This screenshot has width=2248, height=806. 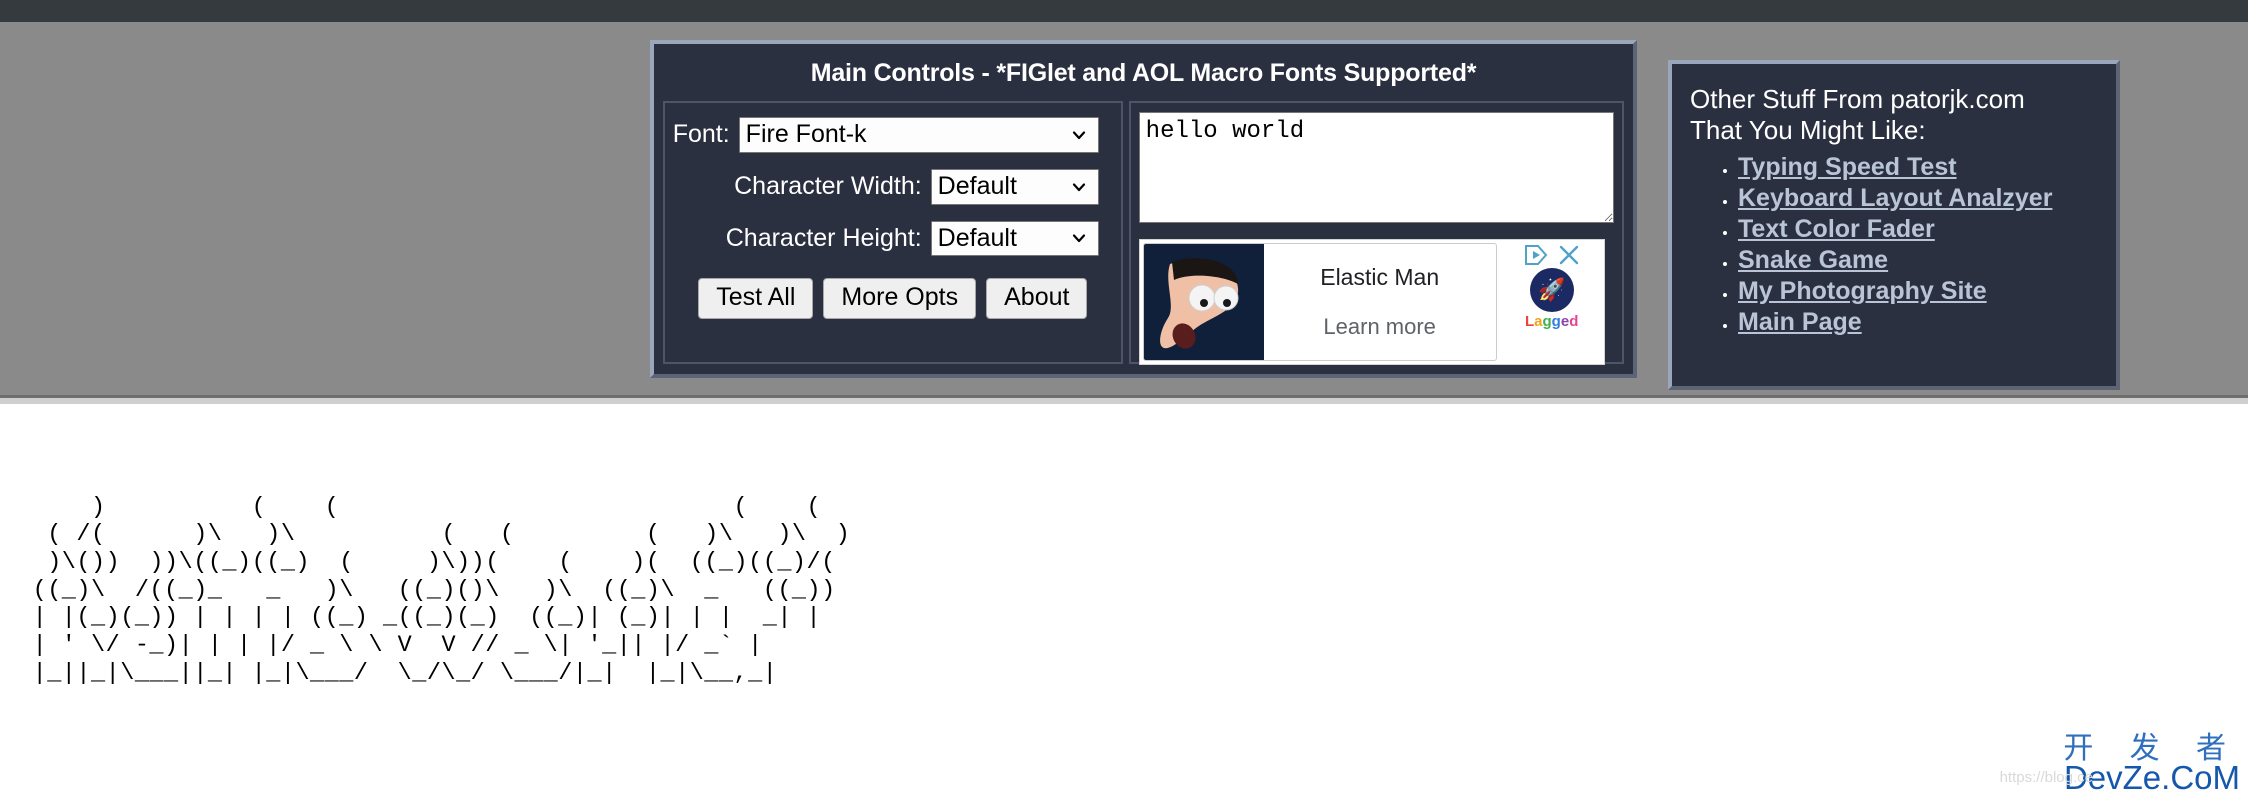 I want to click on ad-thumbnail-image, so click(x=1203, y=302).